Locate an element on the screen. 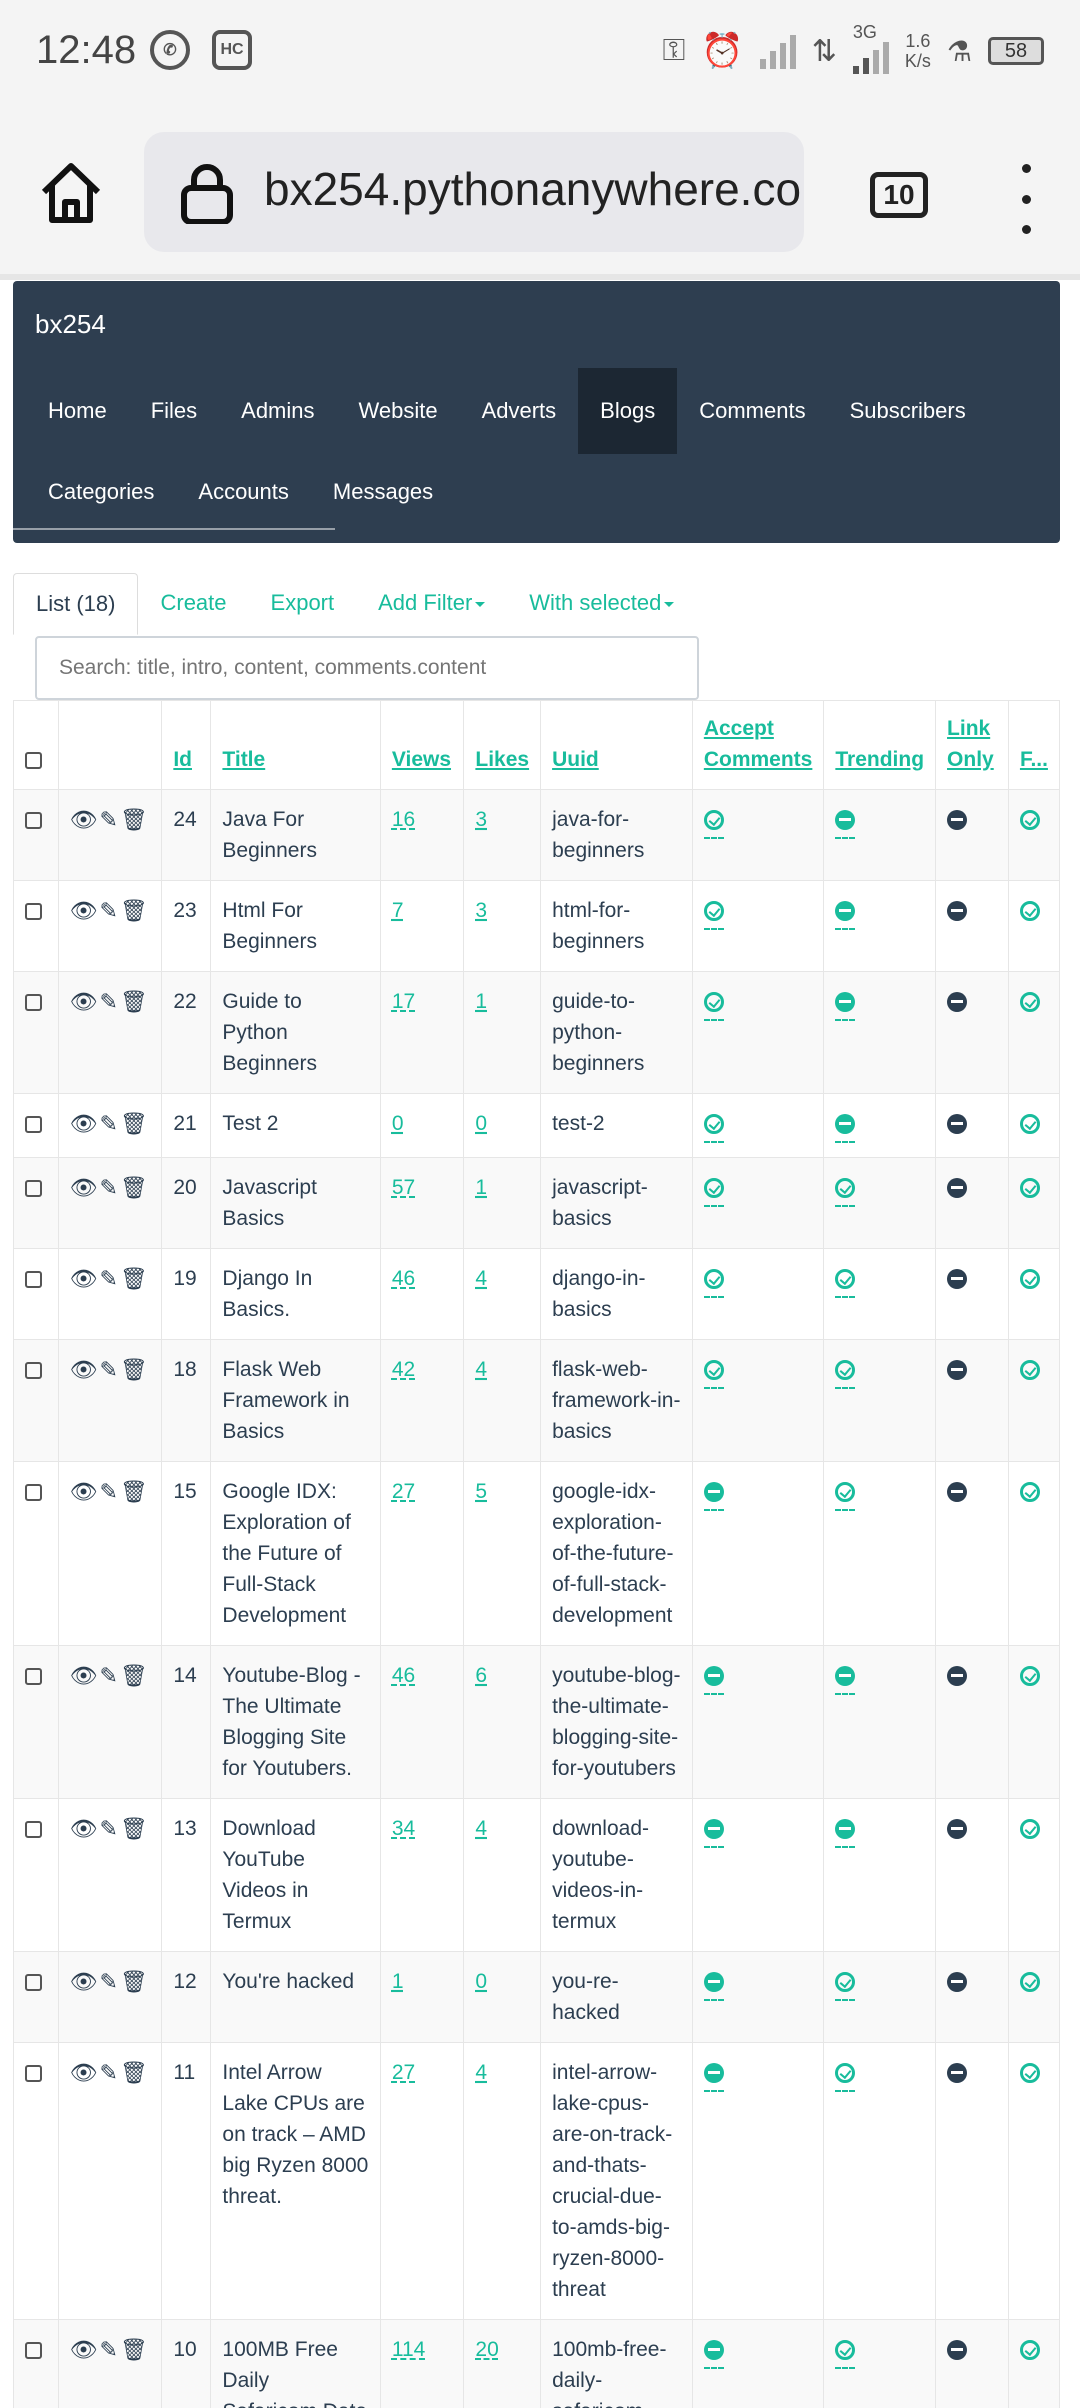  row-likes: 3 is located at coordinates (481, 910).